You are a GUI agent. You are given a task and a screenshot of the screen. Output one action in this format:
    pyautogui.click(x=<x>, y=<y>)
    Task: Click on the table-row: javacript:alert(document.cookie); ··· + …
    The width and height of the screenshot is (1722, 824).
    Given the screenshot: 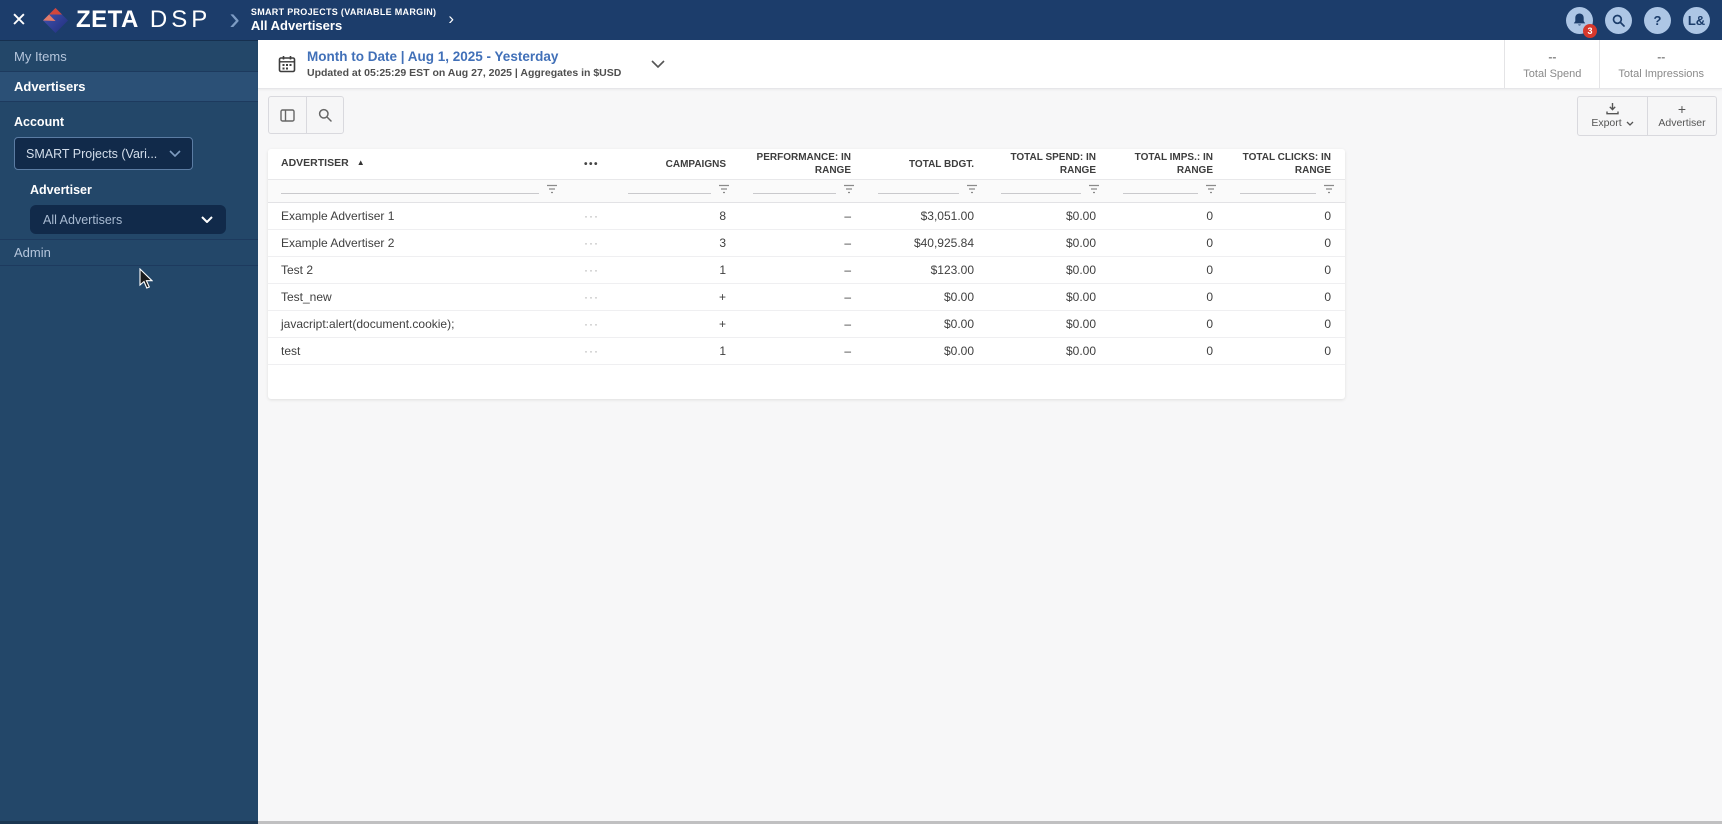 What is the action you would take?
    pyautogui.click(x=806, y=324)
    